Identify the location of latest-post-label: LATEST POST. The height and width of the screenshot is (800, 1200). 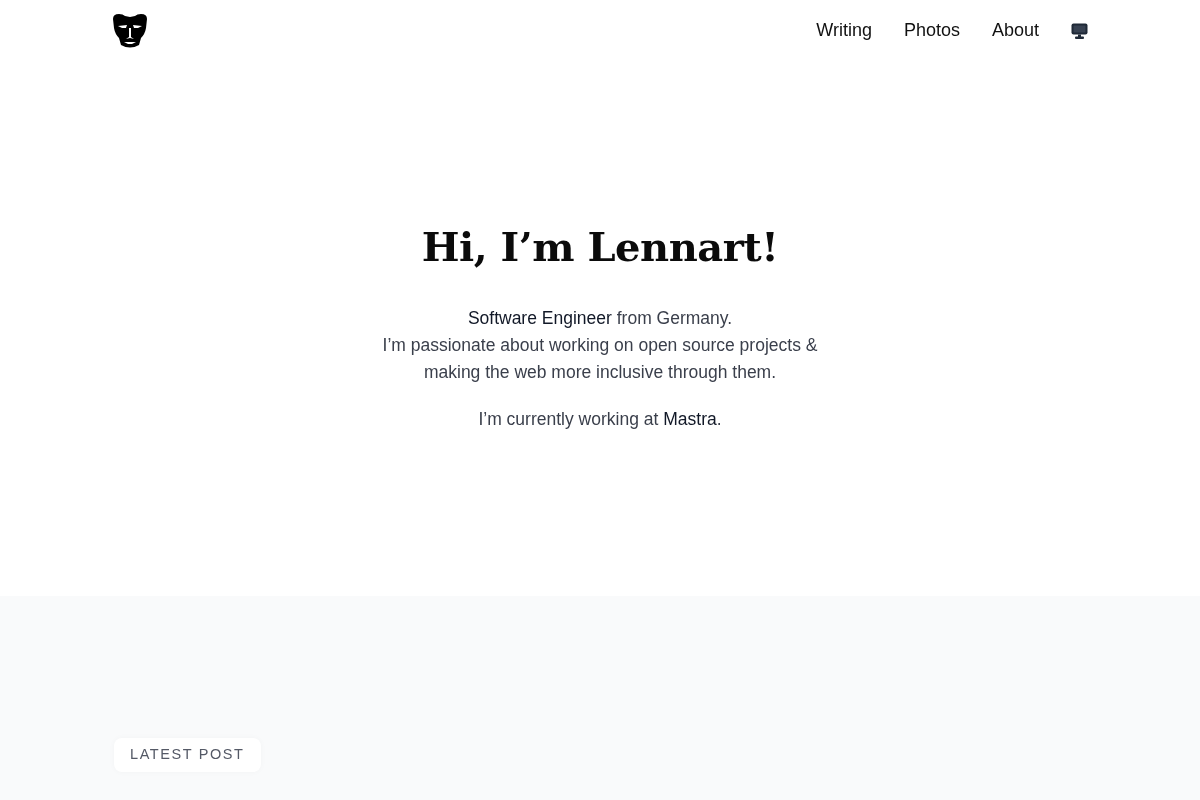
(187, 755).